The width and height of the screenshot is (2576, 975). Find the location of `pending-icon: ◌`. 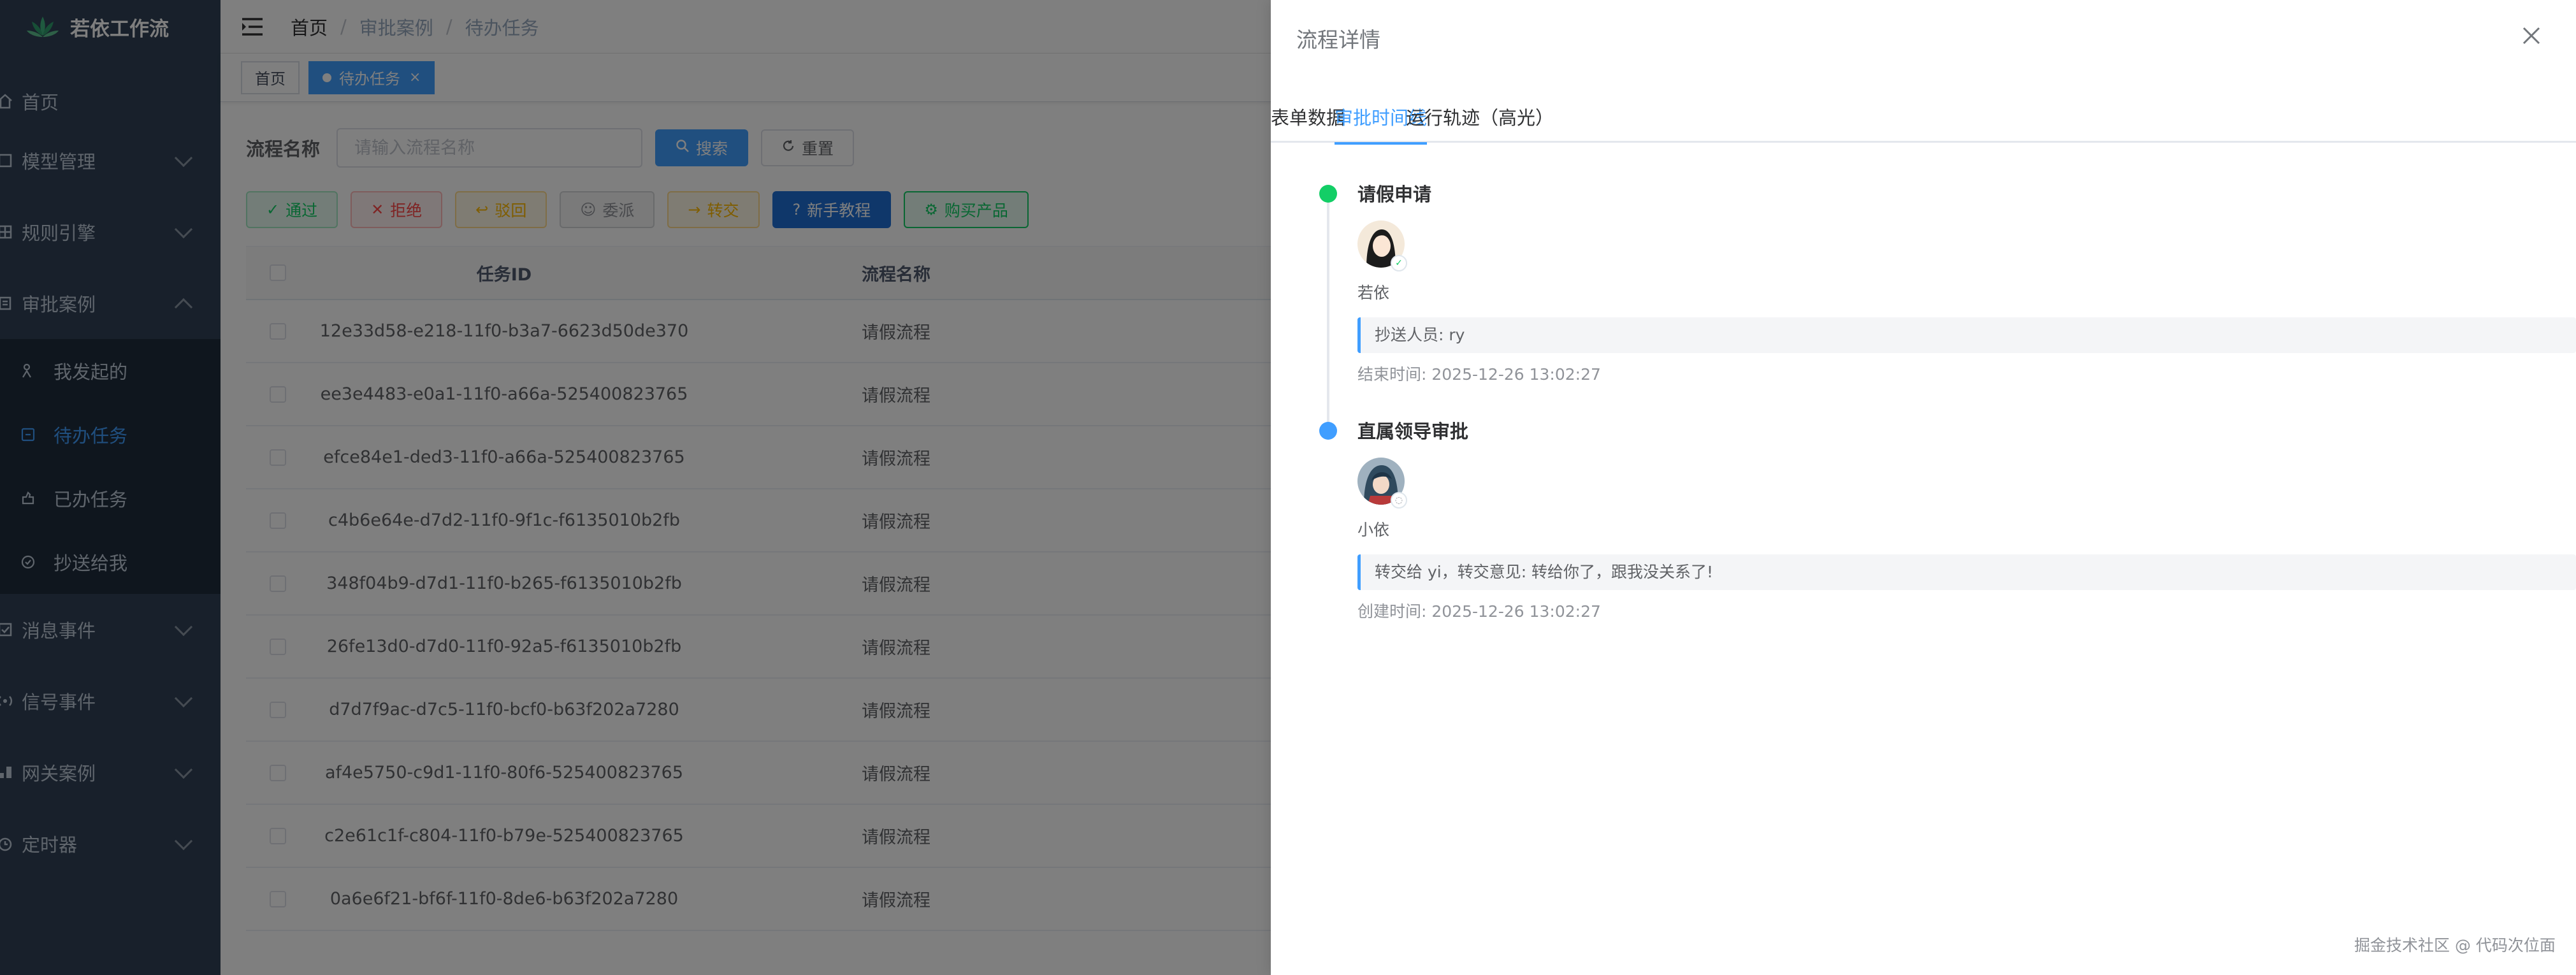

pending-icon: ◌ is located at coordinates (1399, 500).